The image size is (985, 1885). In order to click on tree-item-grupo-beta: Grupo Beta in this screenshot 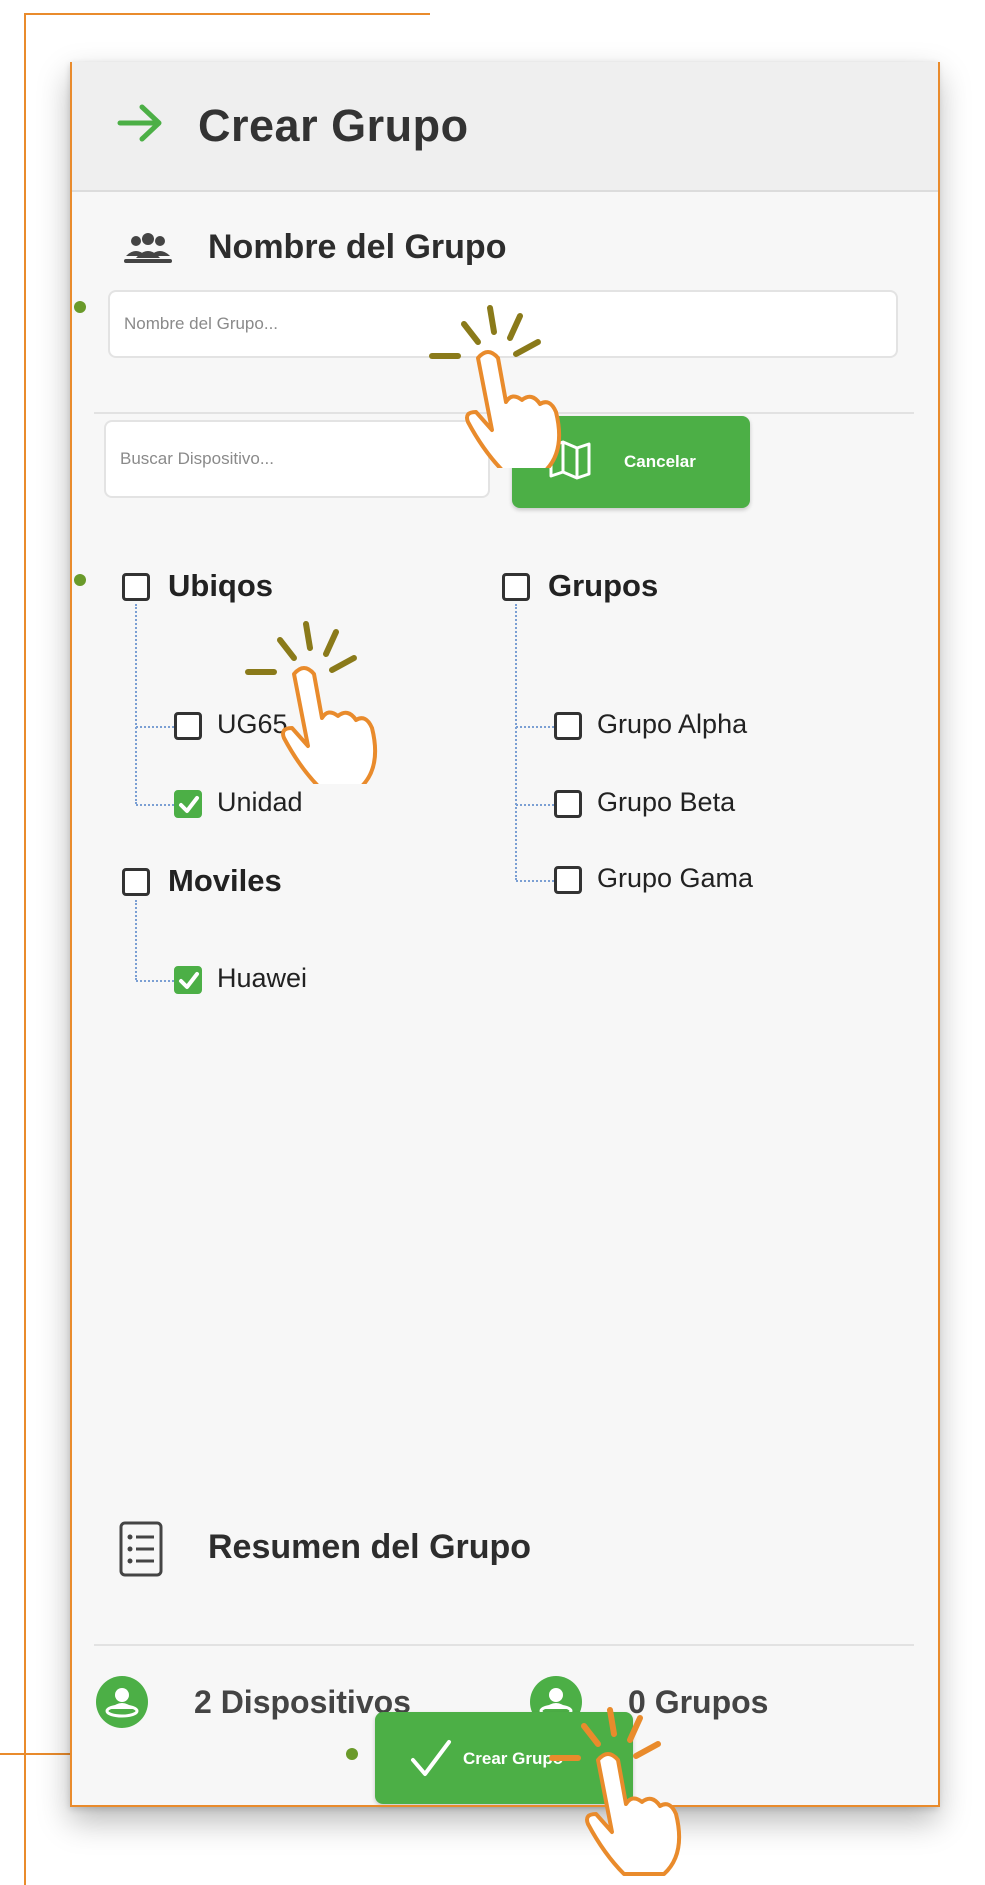, I will do `click(666, 802)`.